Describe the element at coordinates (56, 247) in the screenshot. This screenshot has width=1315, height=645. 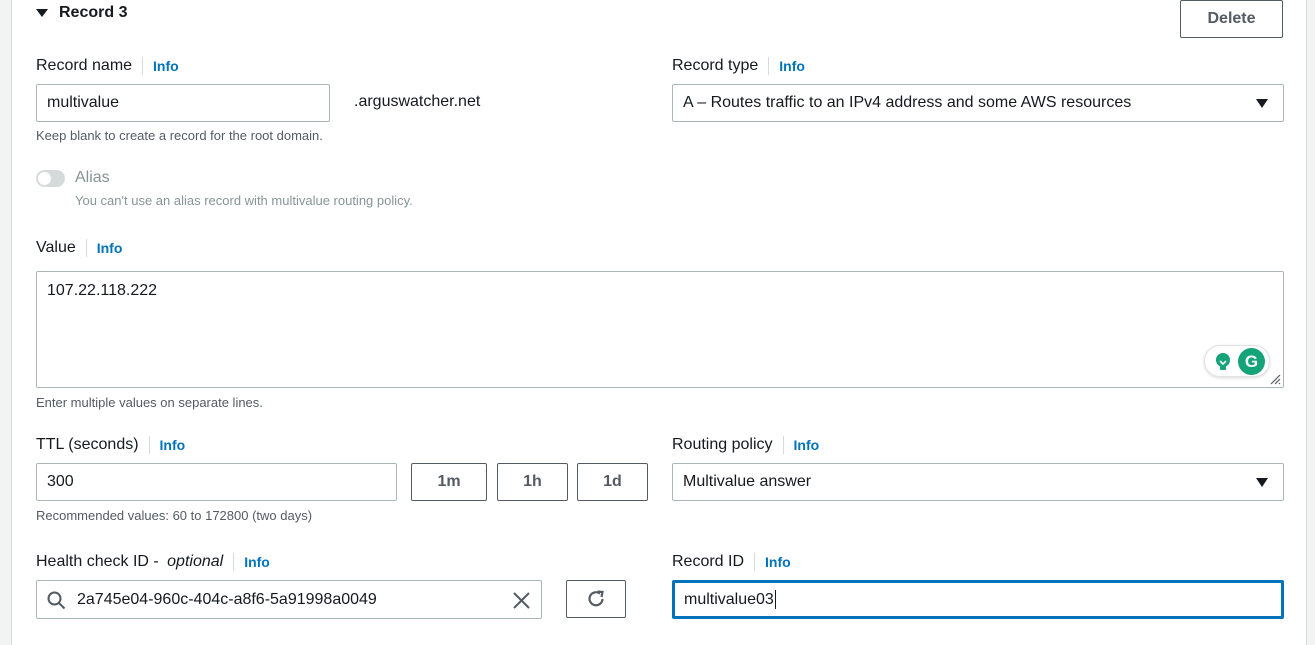
I see `value-label-text: Value` at that location.